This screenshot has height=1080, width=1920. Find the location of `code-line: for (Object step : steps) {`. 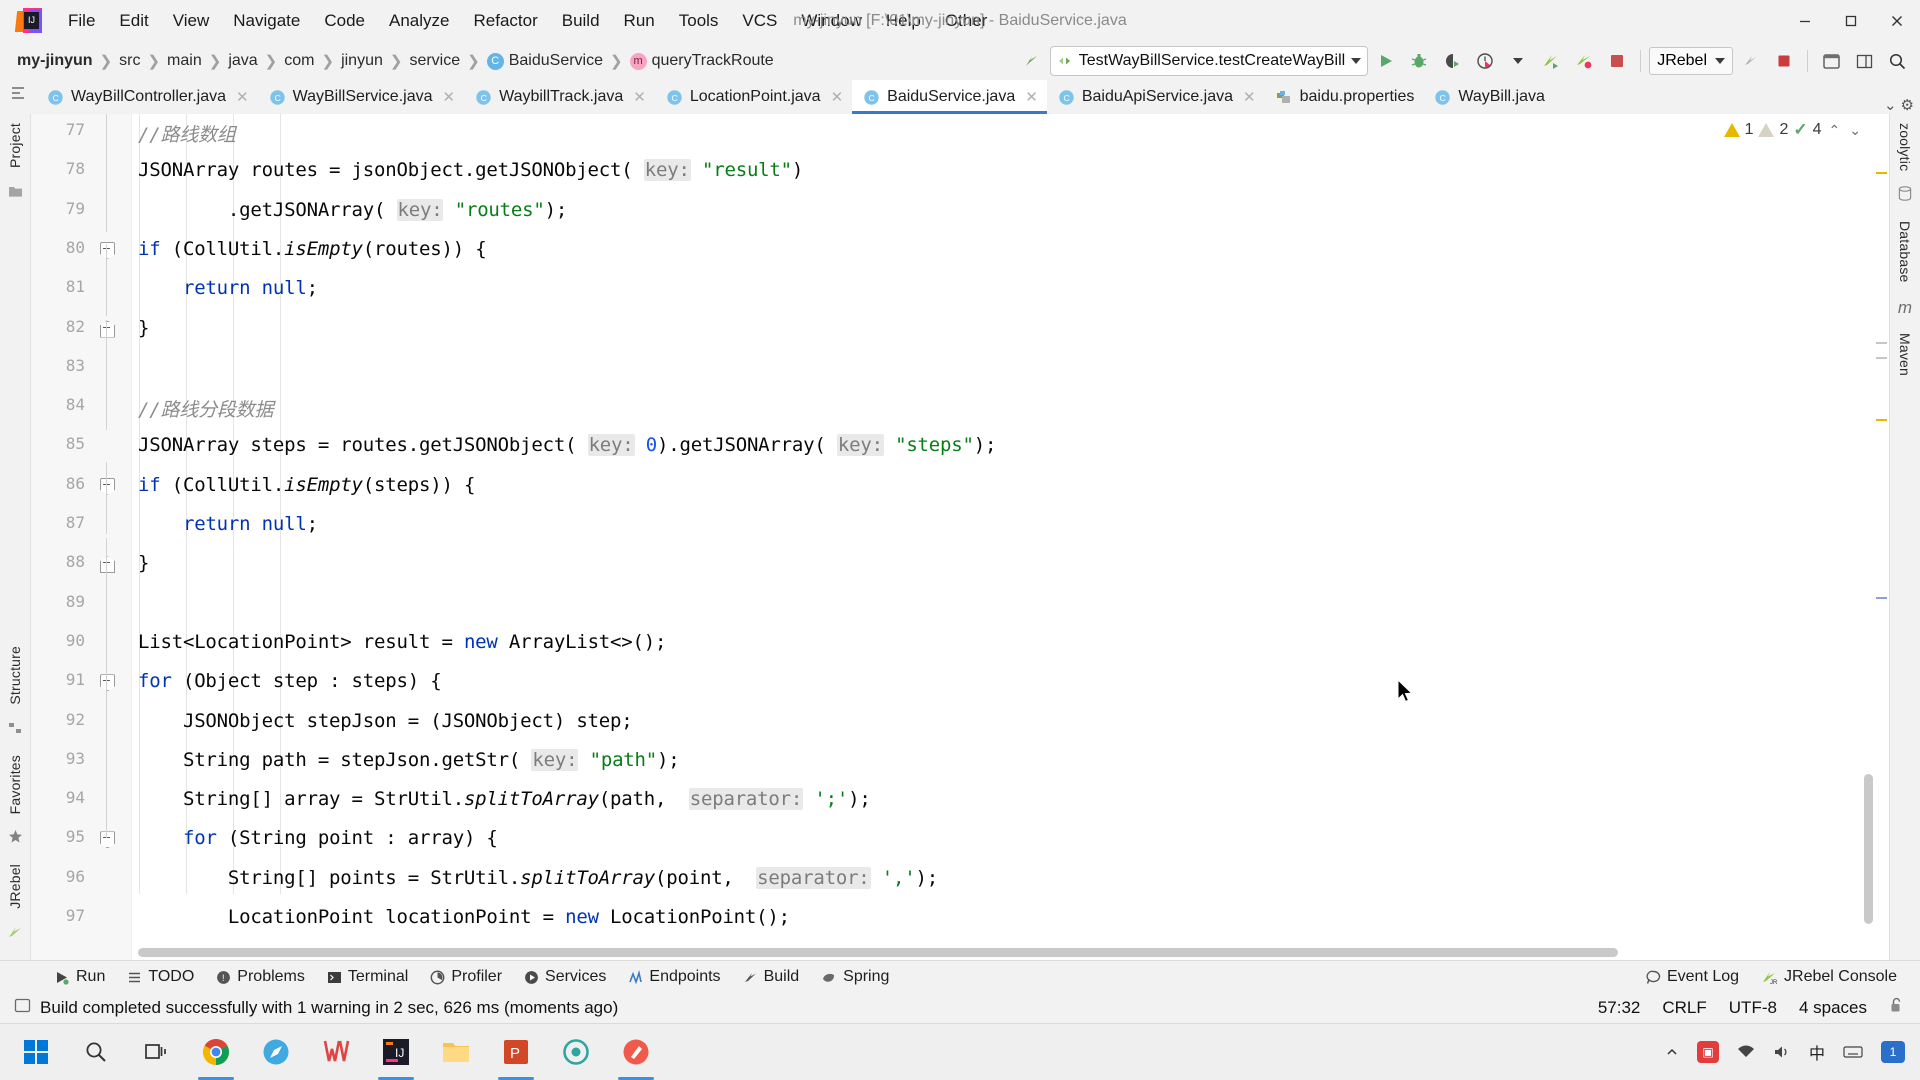

code-line: for (Object step : steps) { is located at coordinates (290, 681).